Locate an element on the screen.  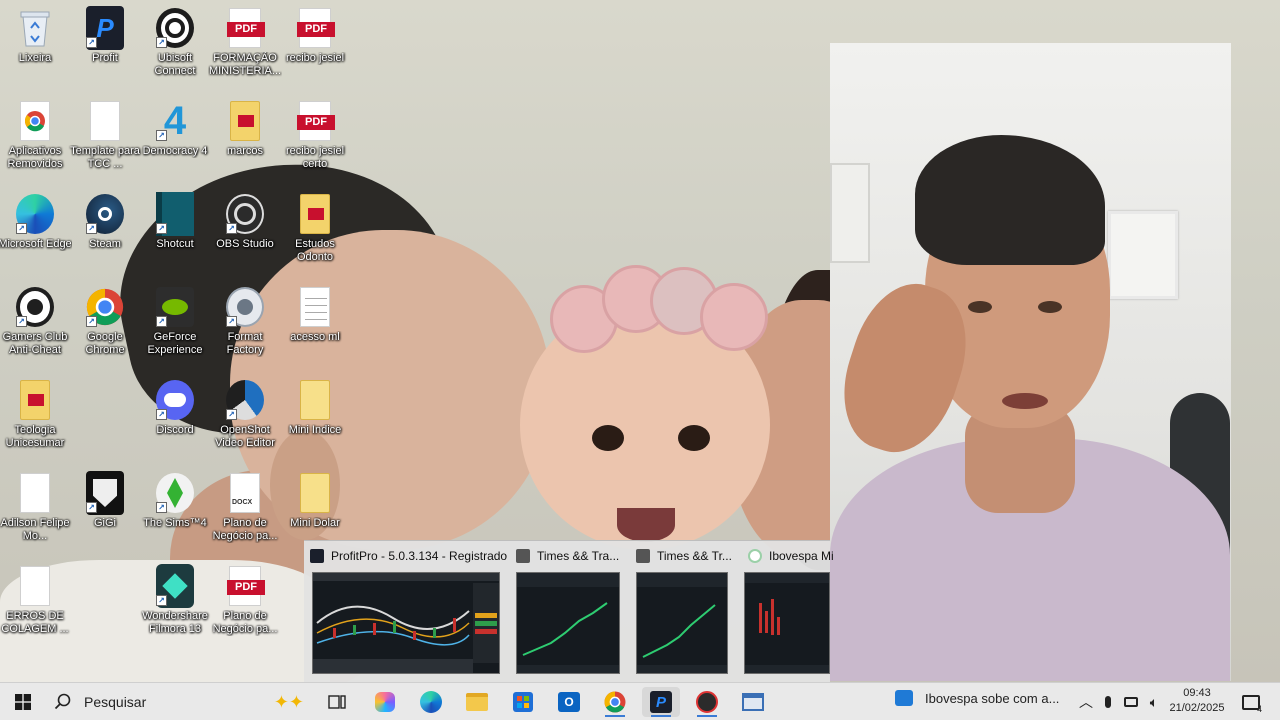
edge-icon is located at coordinates (431, 702).